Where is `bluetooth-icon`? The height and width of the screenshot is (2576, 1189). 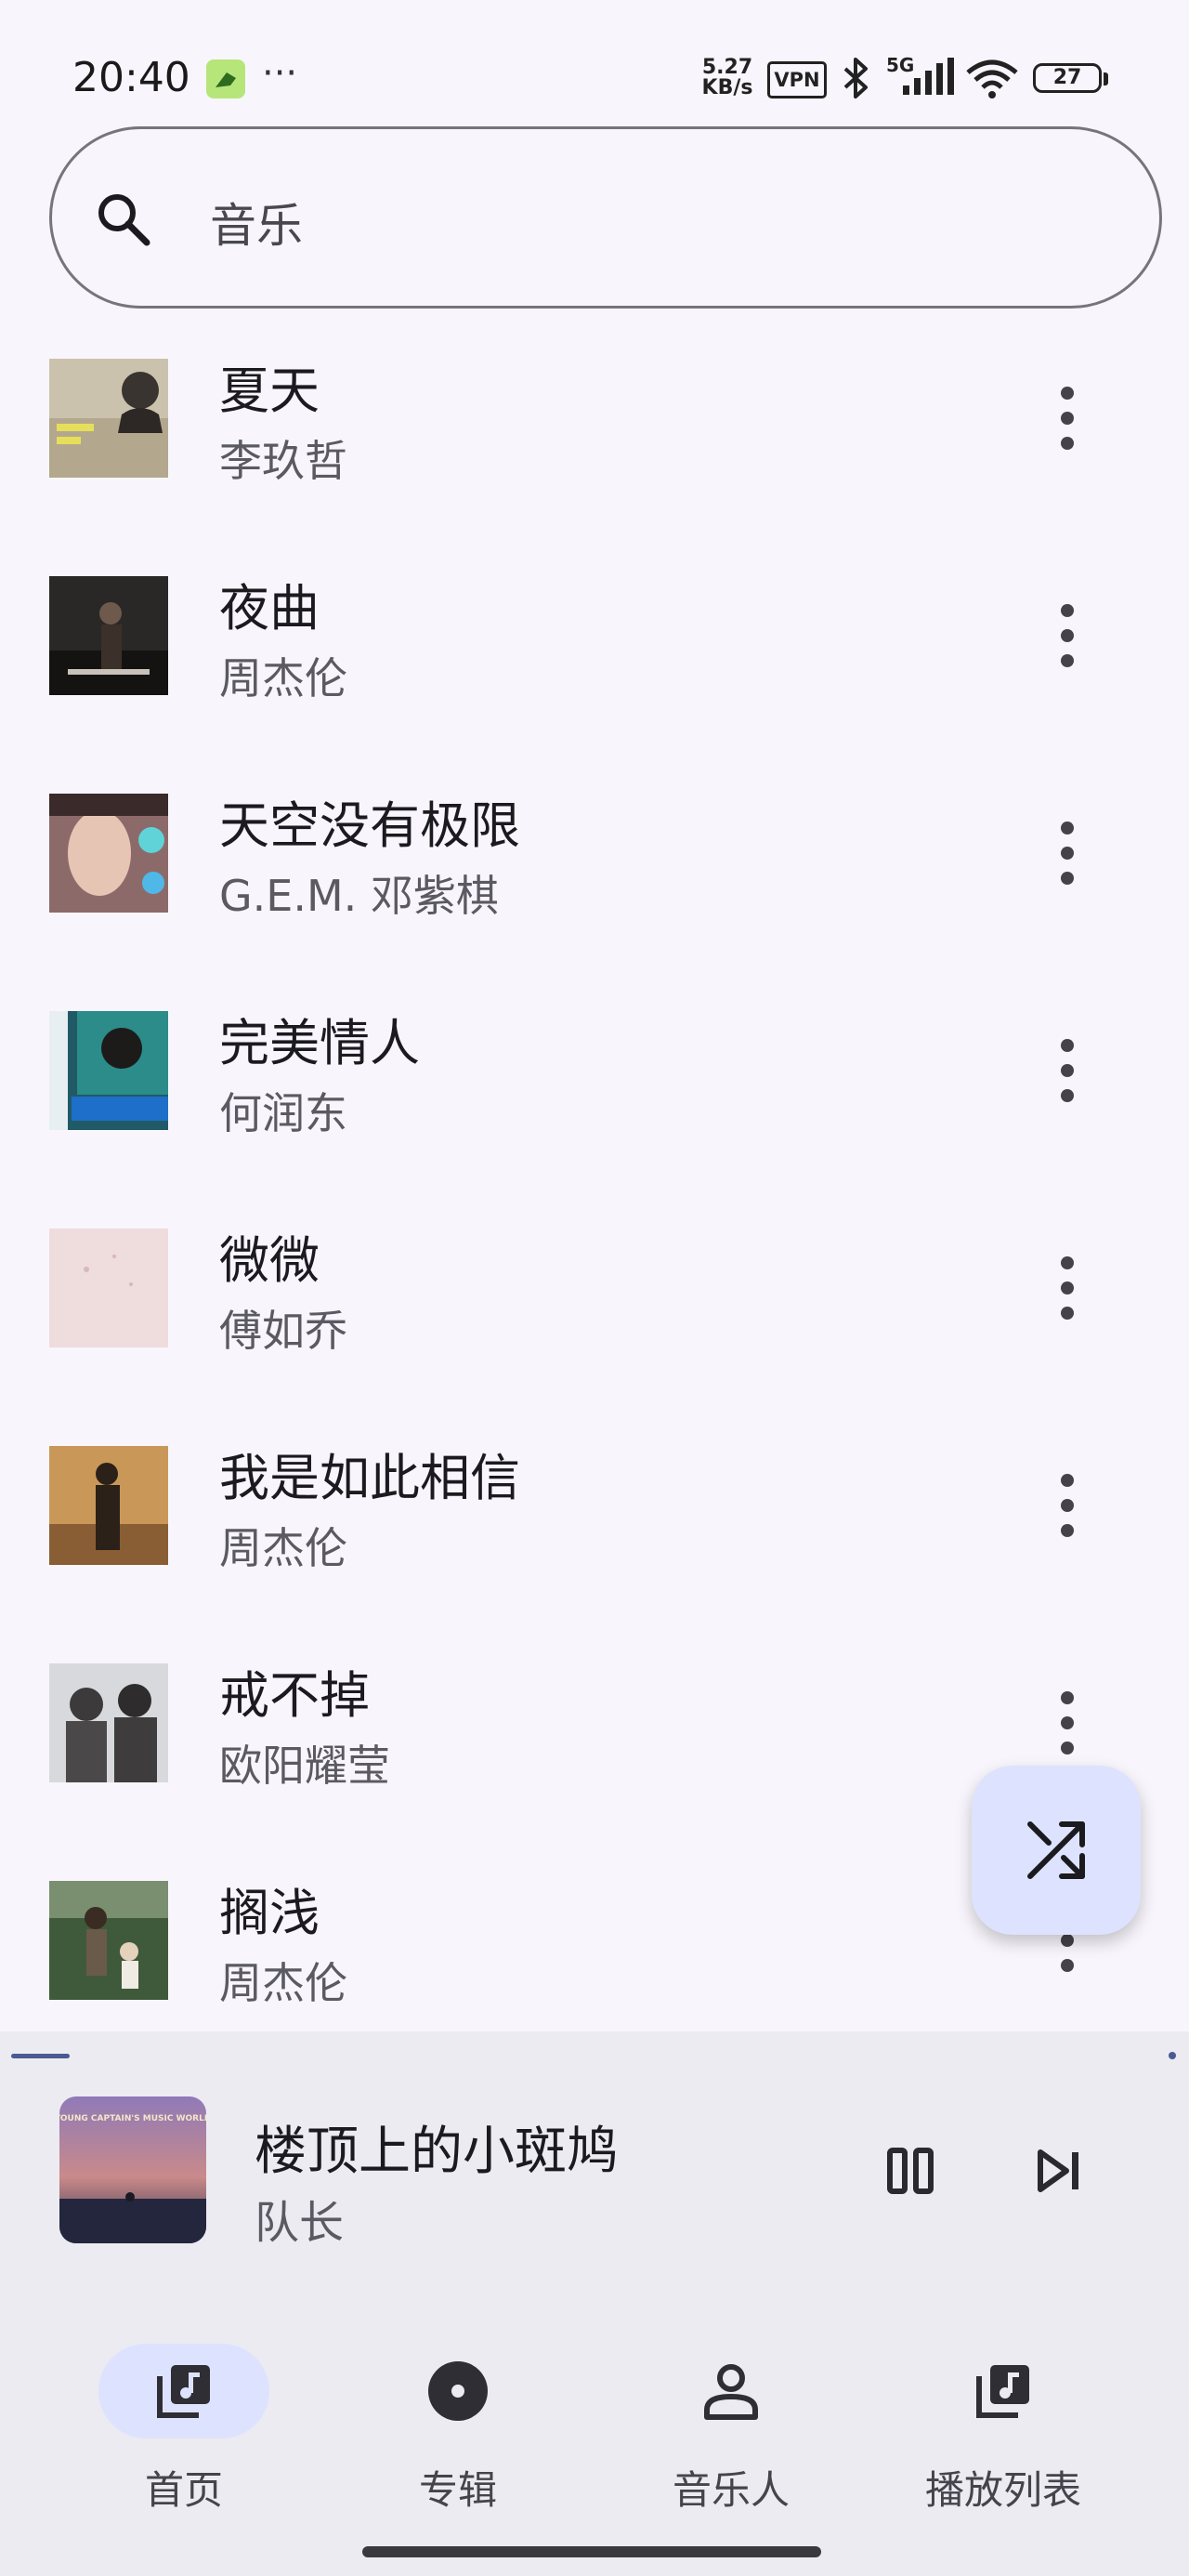 bluetooth-icon is located at coordinates (856, 78).